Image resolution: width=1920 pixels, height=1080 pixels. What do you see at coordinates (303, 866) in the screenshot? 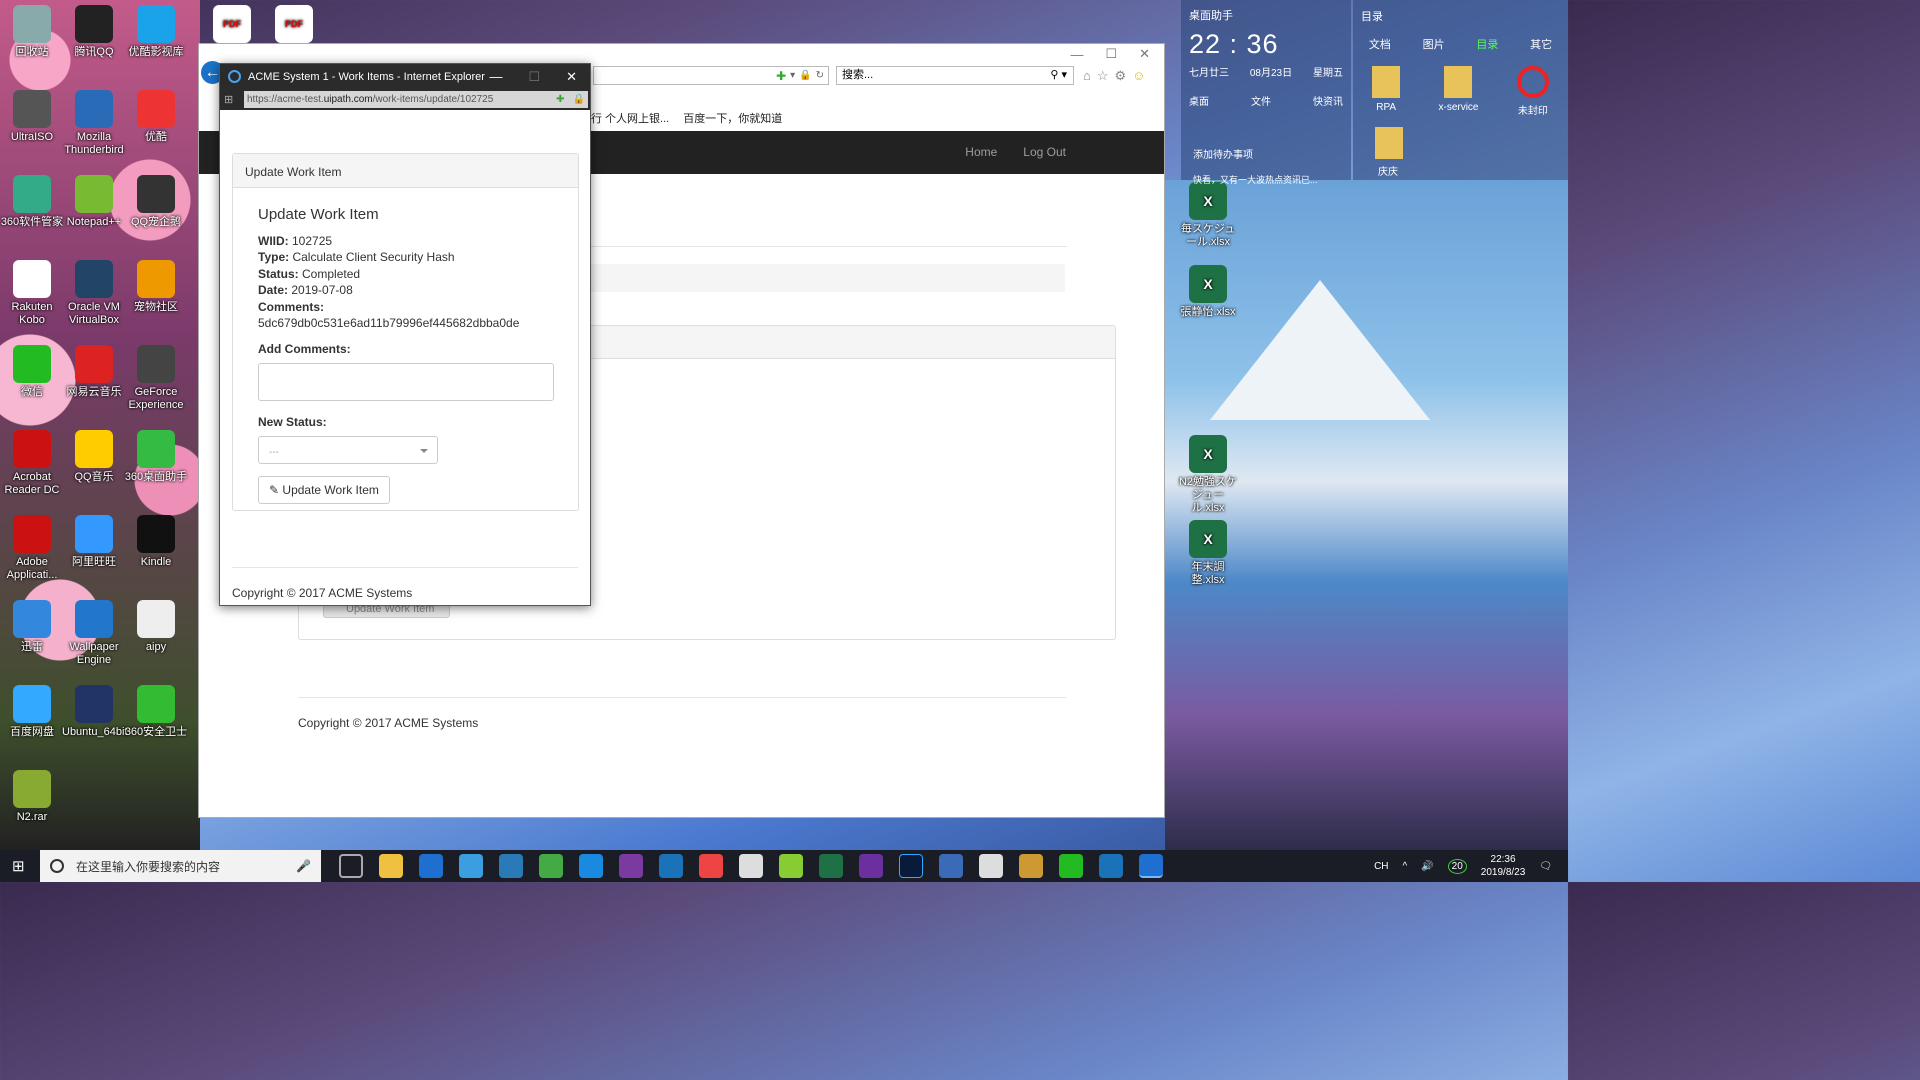
I see `microphone-icon: 🎤` at bounding box center [303, 866].